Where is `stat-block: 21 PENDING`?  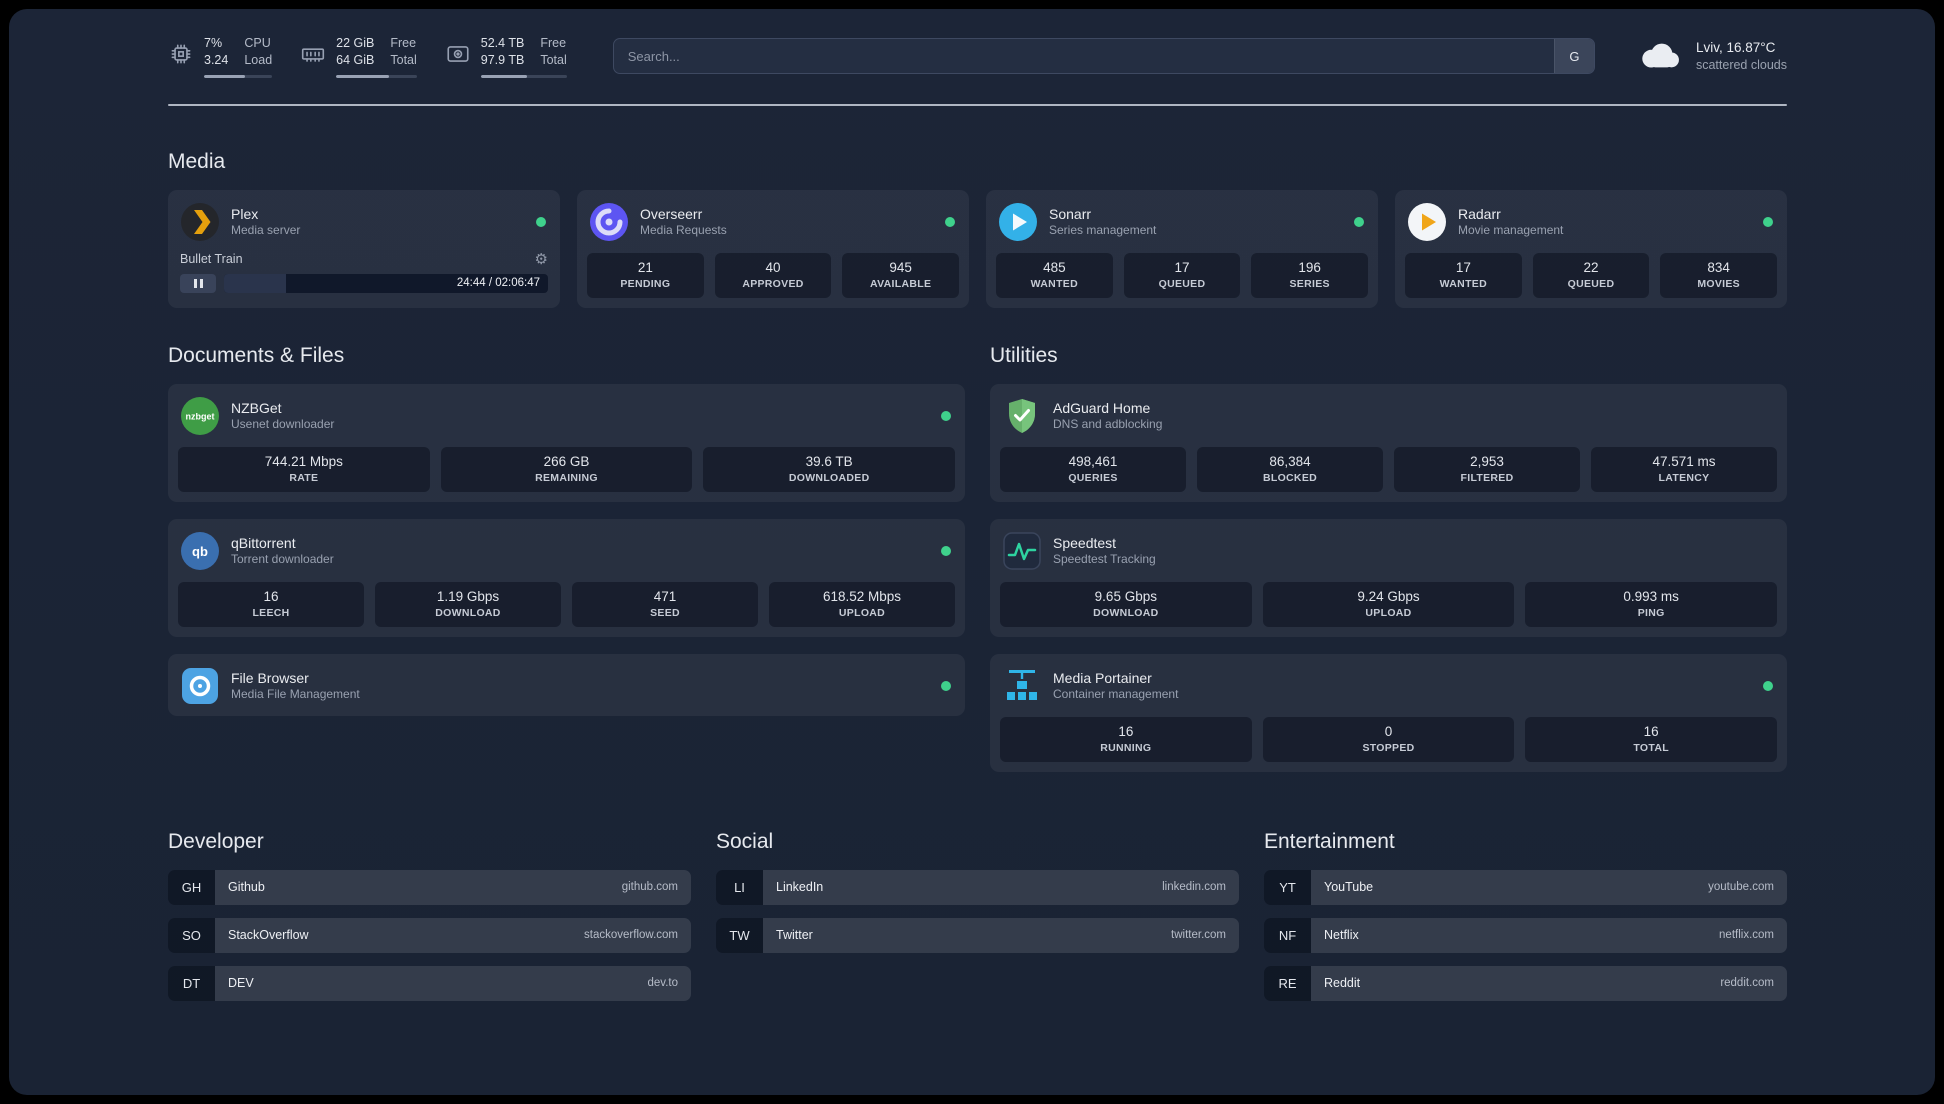
stat-block: 21 PENDING is located at coordinates (645, 275).